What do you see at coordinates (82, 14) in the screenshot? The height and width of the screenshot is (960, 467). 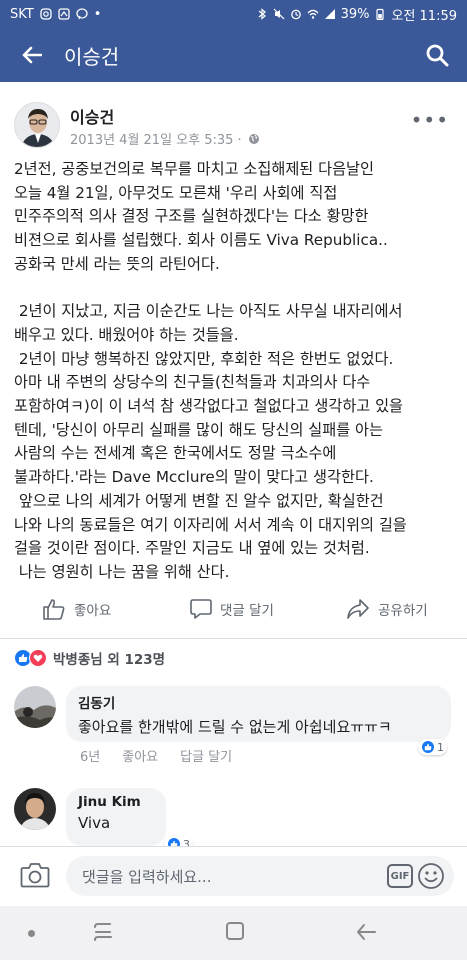 I see `messenger-icon` at bounding box center [82, 14].